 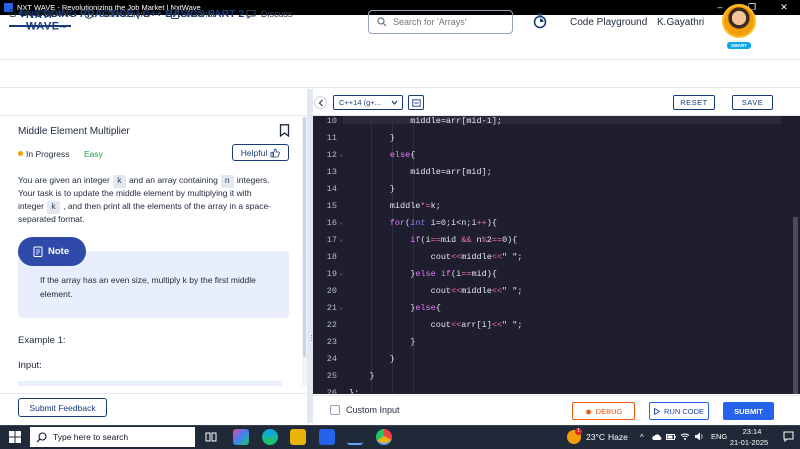 What do you see at coordinates (548, 239) in the screenshot?
I see `code-line: 17 ⌄ if(i==mid && n%2==0){` at bounding box center [548, 239].